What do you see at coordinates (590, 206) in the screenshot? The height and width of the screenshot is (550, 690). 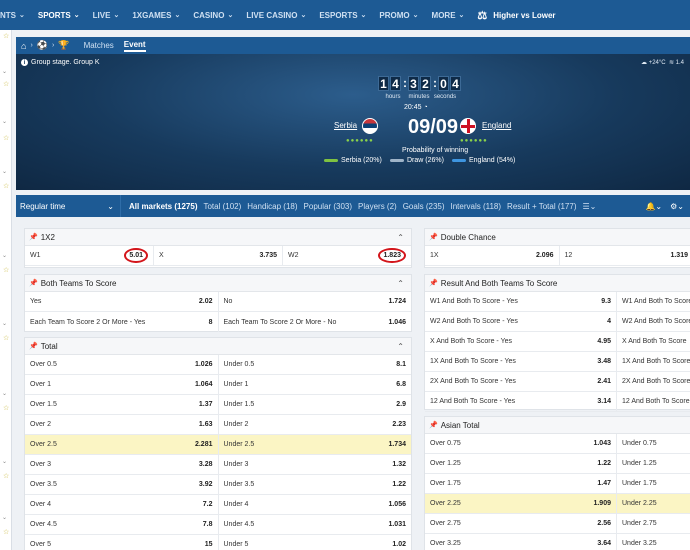 I see `list-view-icon: ☰⌄` at bounding box center [590, 206].